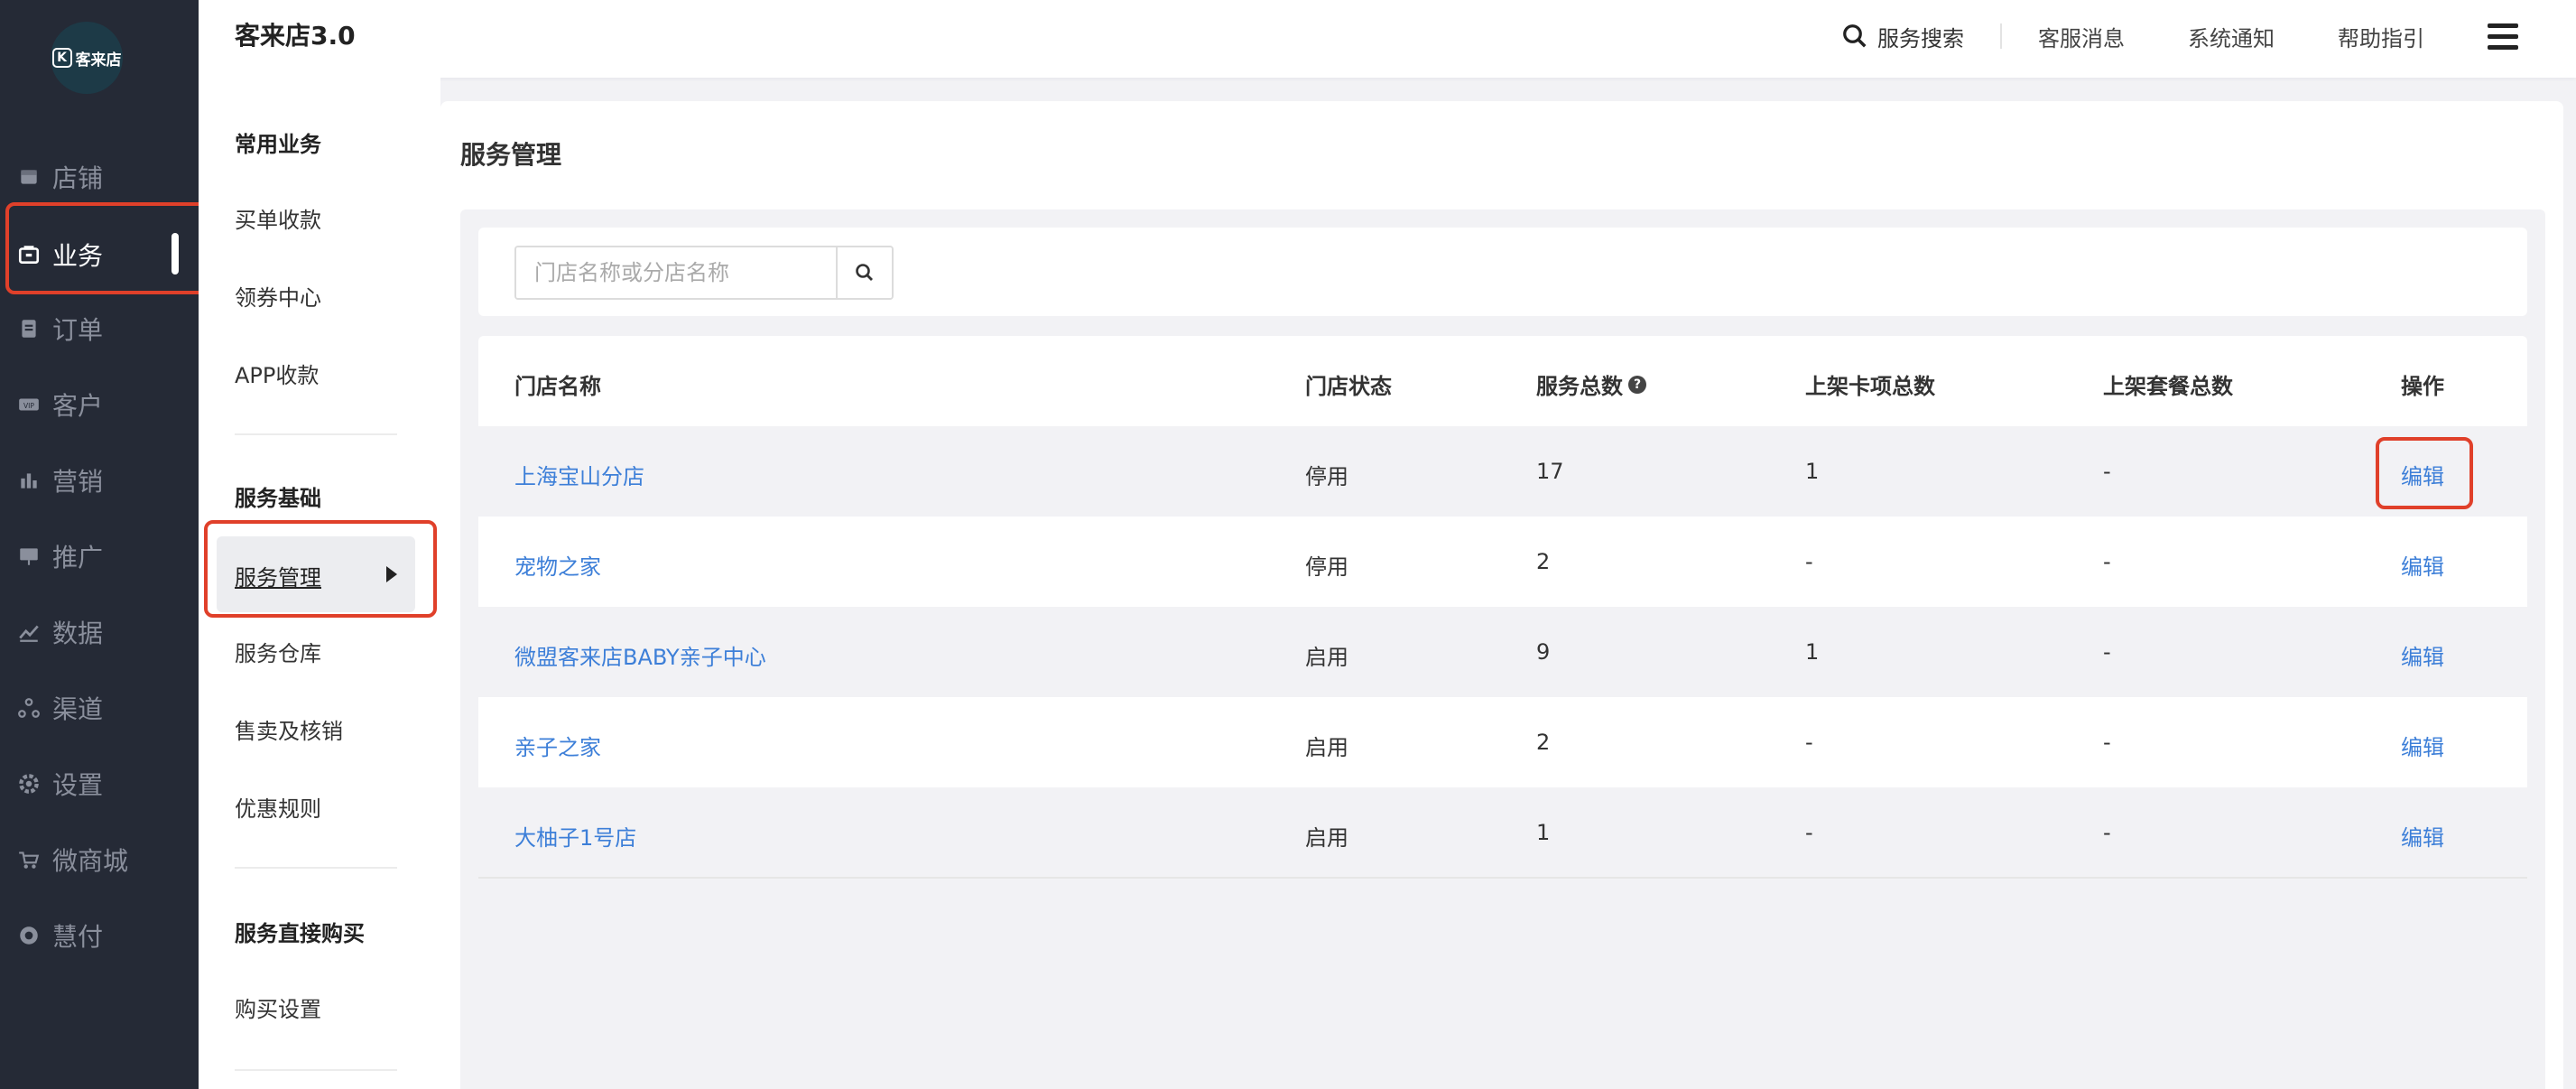  I want to click on sidebar-item-business: 业务, so click(99, 255).